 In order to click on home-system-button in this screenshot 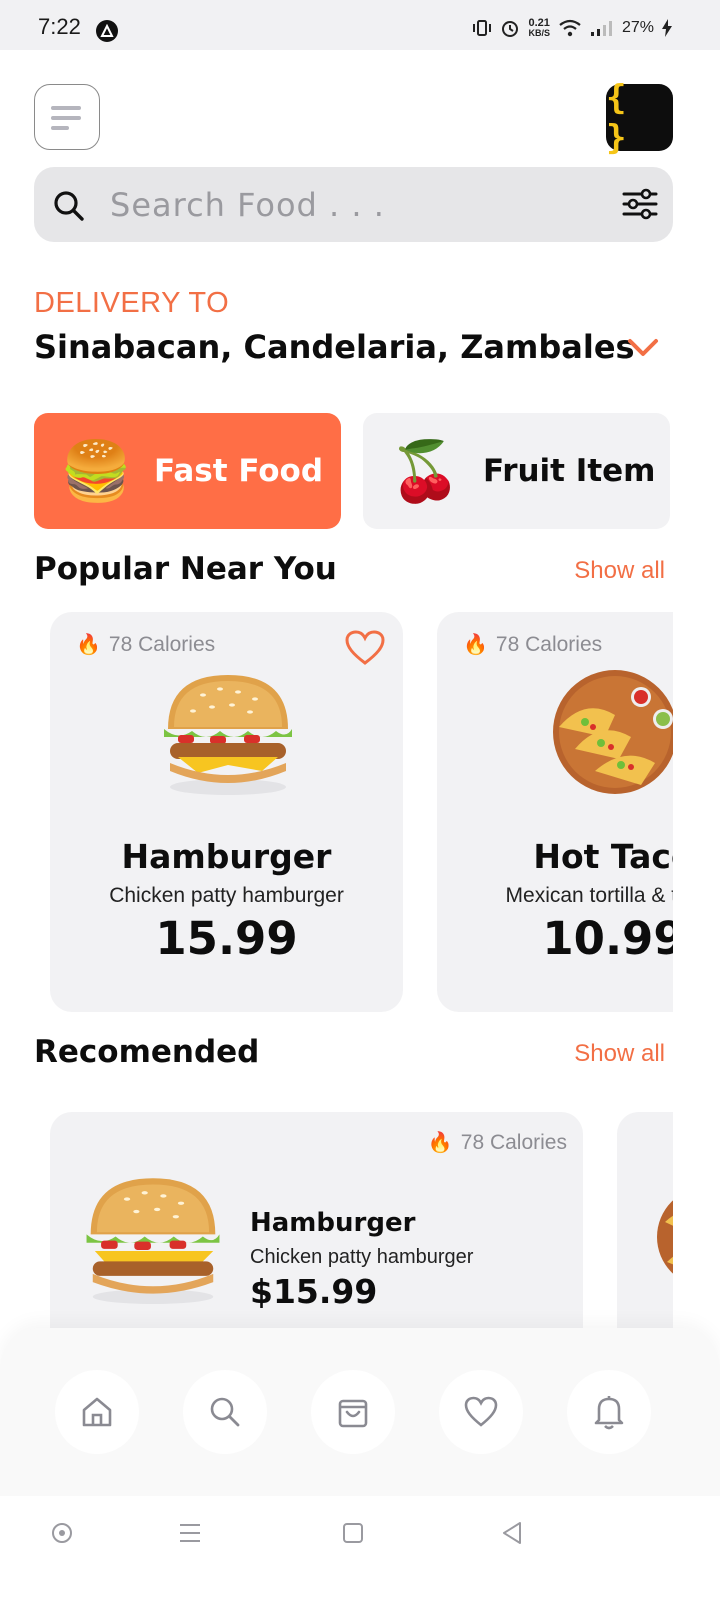, I will do `click(353, 1533)`.